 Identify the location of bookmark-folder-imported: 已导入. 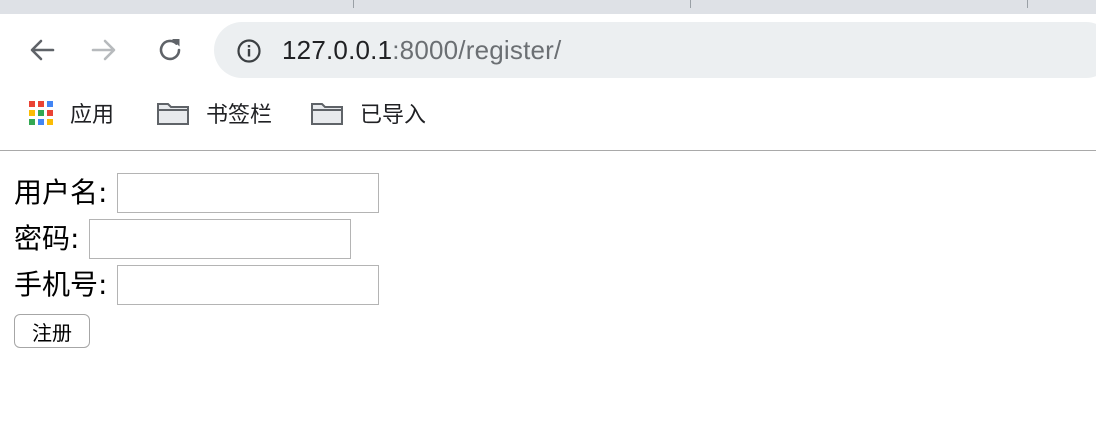
(368, 113).